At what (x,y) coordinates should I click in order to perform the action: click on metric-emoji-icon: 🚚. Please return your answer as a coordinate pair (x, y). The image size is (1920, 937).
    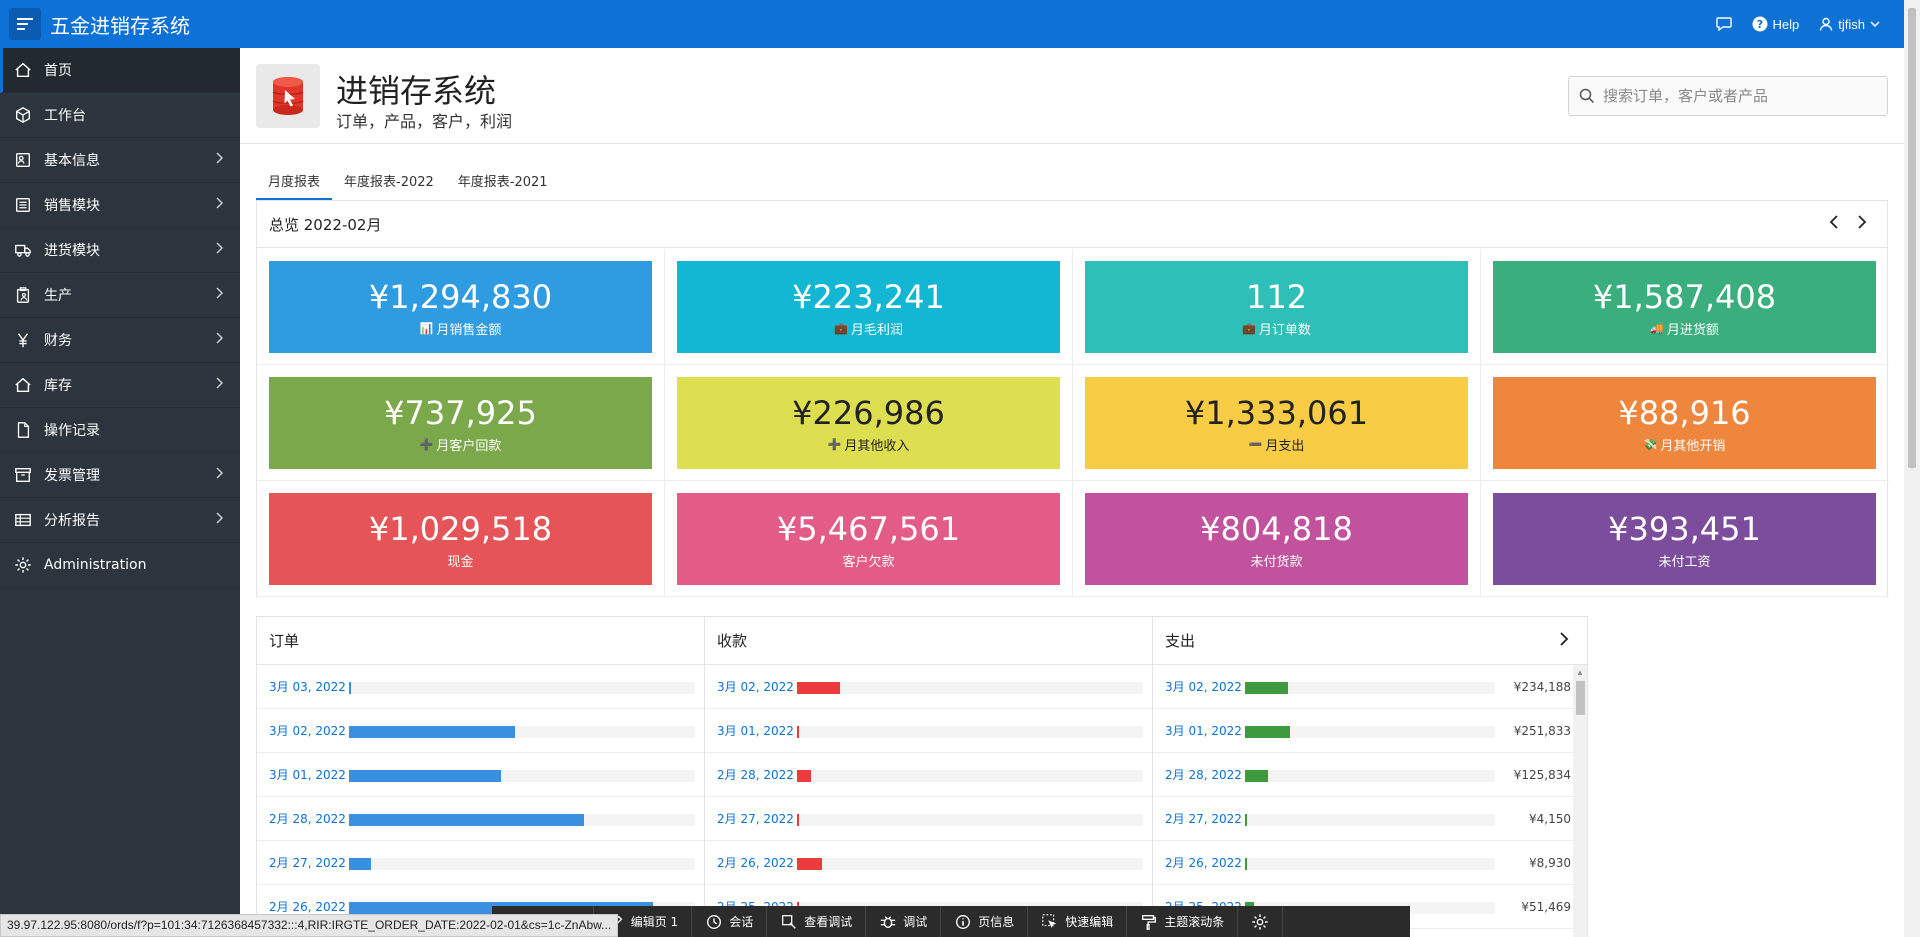
    Looking at the image, I should click on (1657, 328).